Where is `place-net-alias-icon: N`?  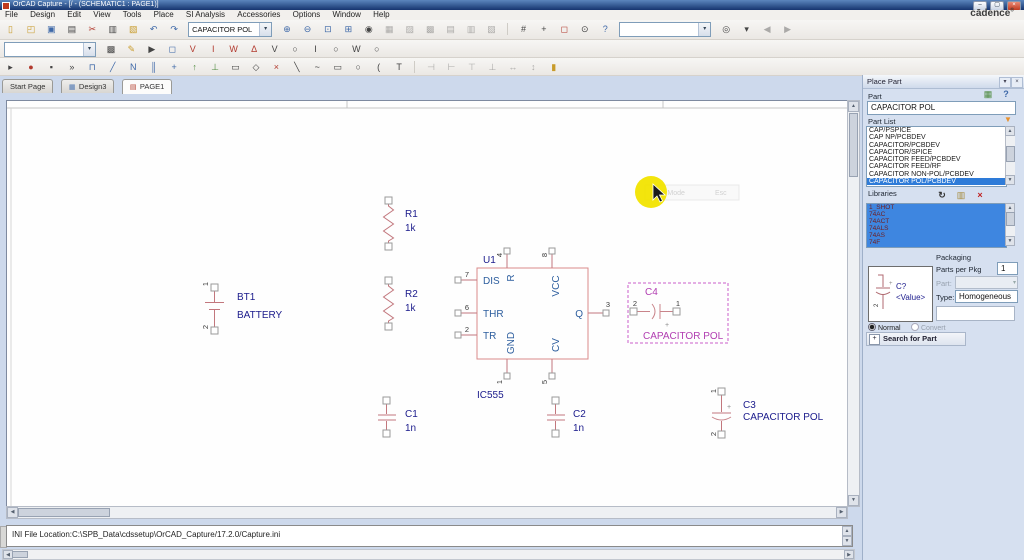 place-net-alias-icon: N is located at coordinates (133, 67).